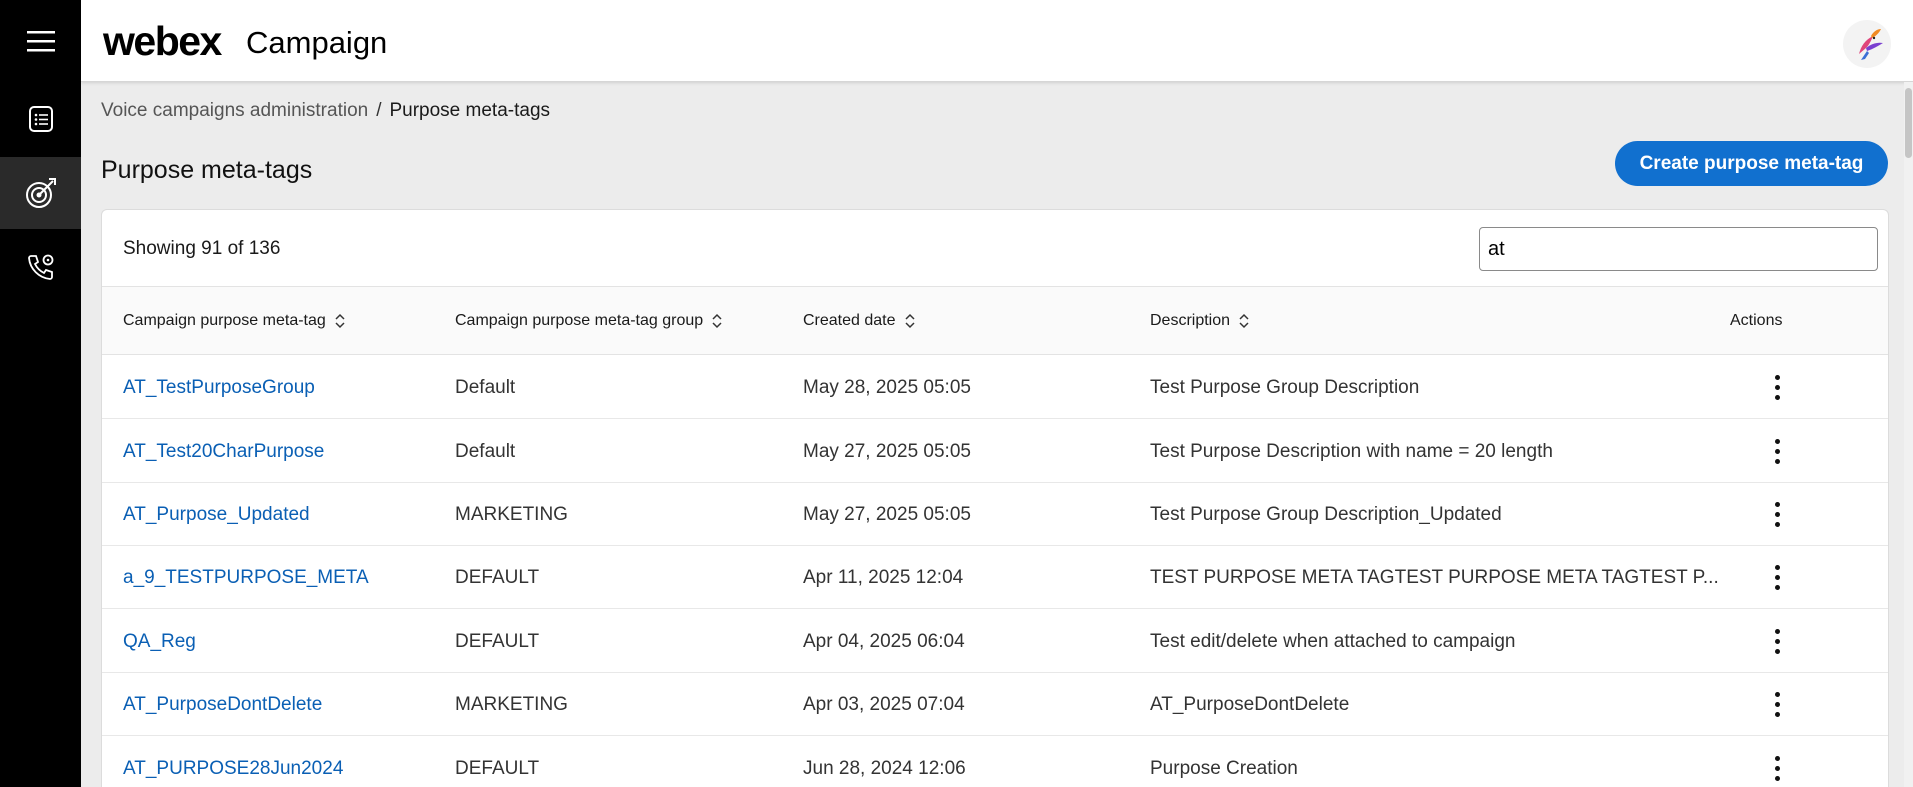 This screenshot has width=1913, height=787. I want to click on created-date: Jun 28, 2024 12:06, so click(884, 768).